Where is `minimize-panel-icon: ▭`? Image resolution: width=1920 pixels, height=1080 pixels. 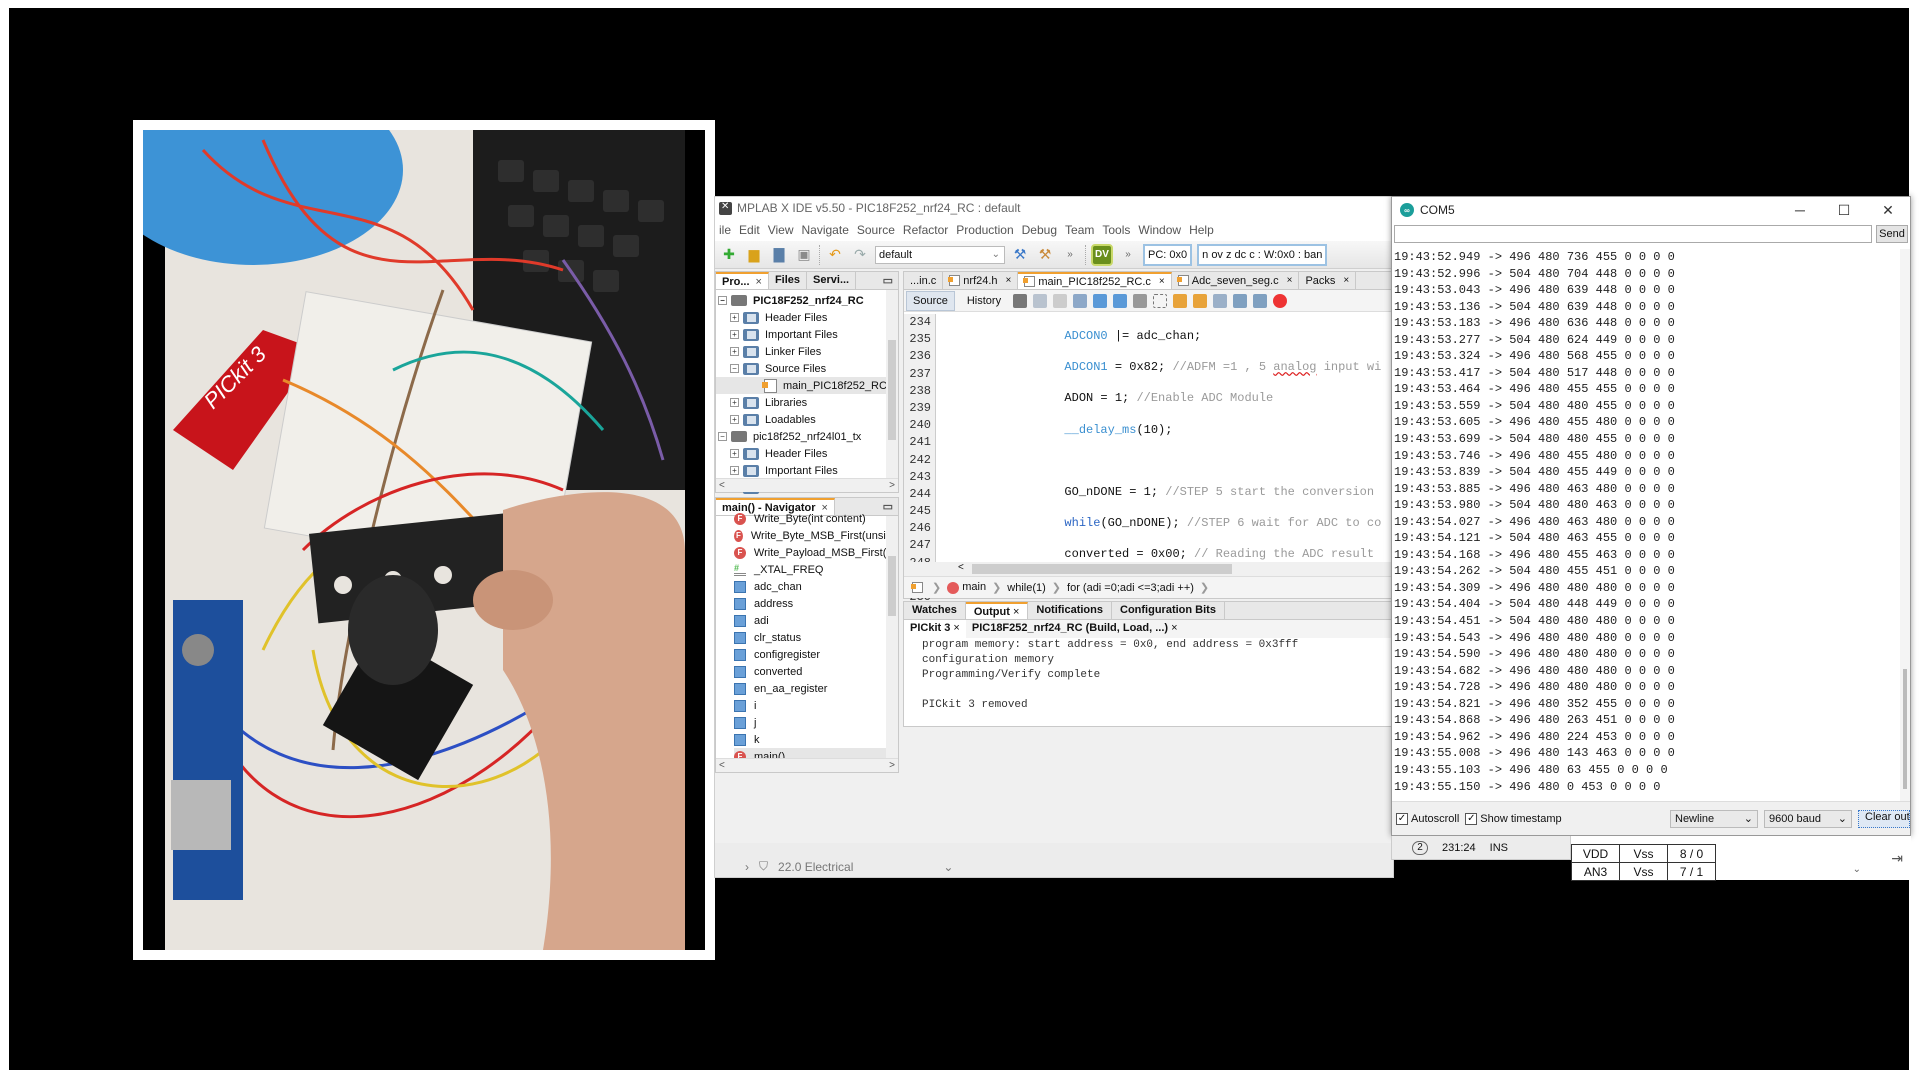 minimize-panel-icon: ▭ is located at coordinates (888, 506).